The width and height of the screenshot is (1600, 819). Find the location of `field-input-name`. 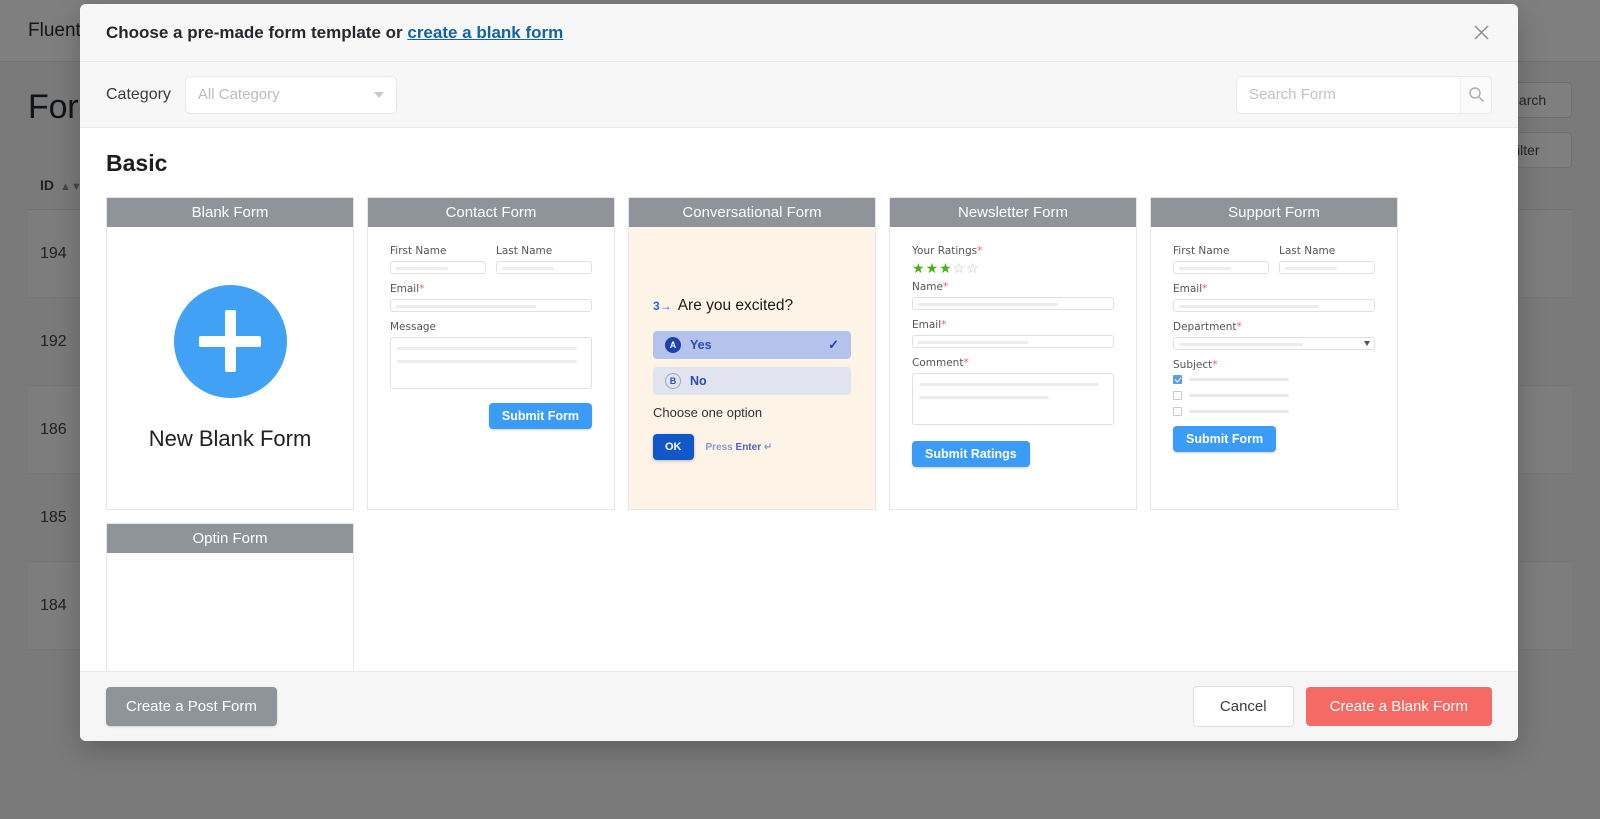

field-input-name is located at coordinates (1013, 303).